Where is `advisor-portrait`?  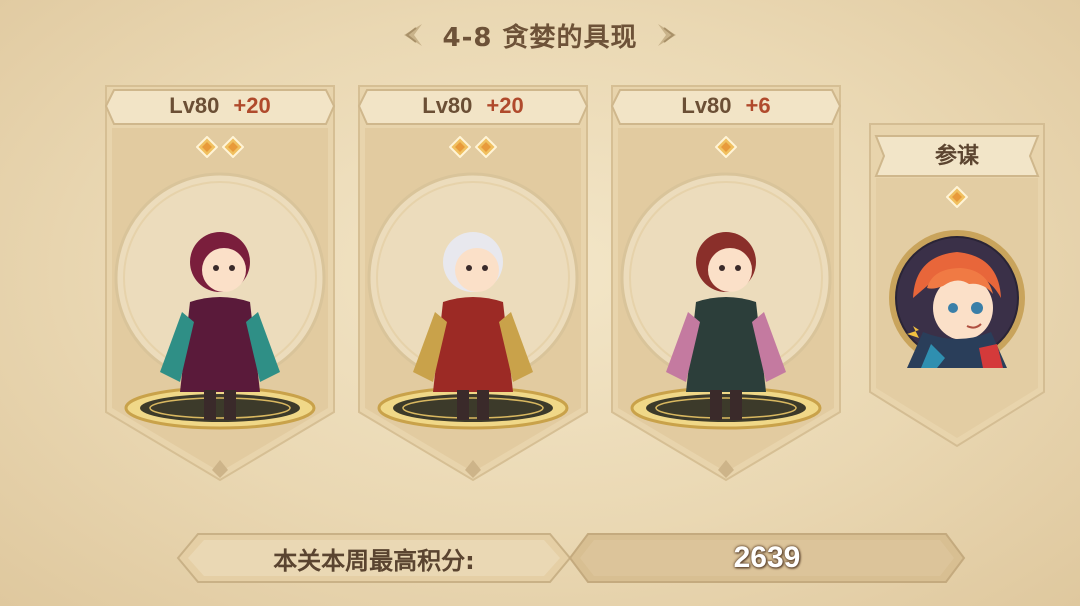 advisor-portrait is located at coordinates (957, 298).